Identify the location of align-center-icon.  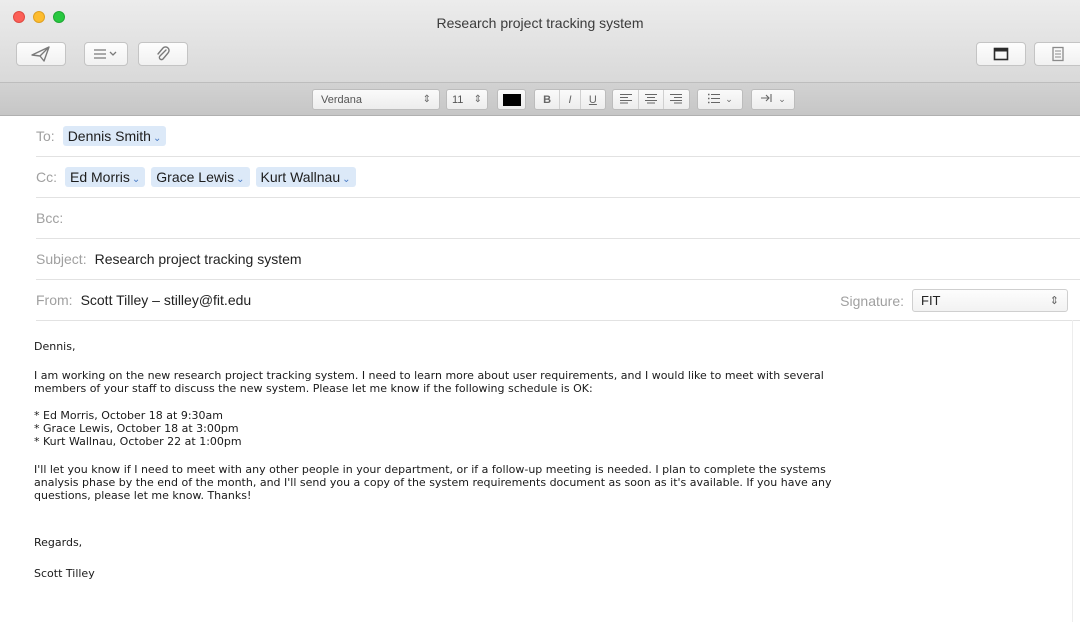
(651, 100).